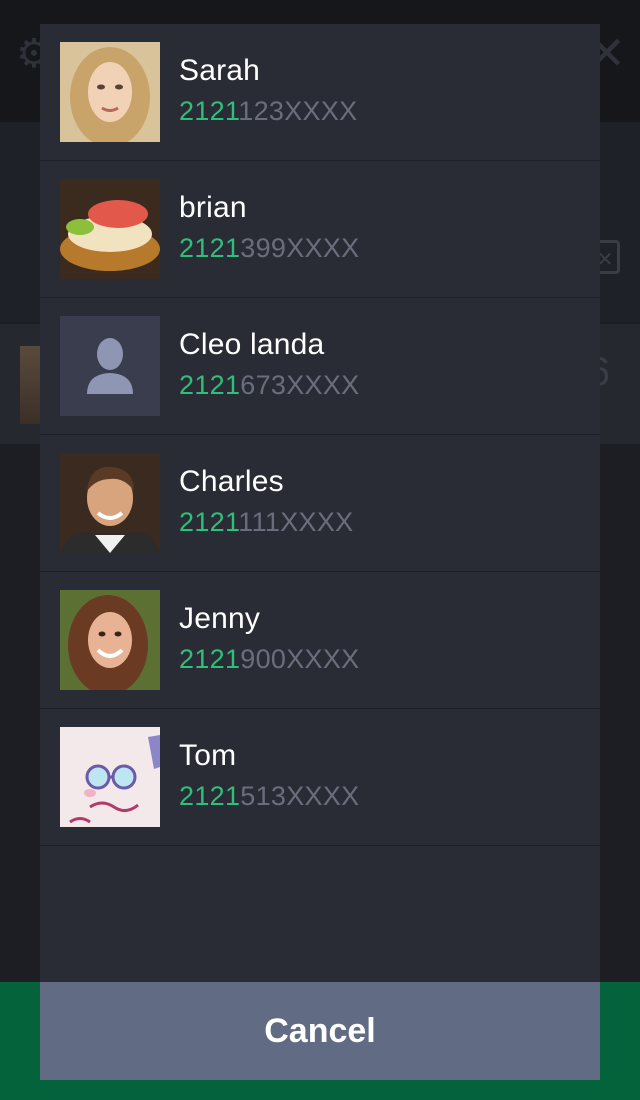 The image size is (640, 1100). I want to click on contact-name: Sarah, so click(220, 70).